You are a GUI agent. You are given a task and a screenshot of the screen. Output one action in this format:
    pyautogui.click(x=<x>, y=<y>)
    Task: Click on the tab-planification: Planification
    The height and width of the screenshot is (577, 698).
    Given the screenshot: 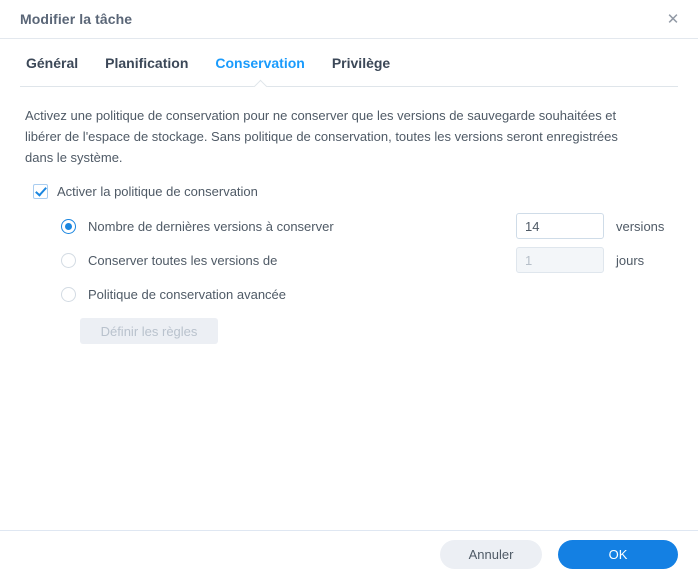 What is the action you would take?
    pyautogui.click(x=146, y=63)
    